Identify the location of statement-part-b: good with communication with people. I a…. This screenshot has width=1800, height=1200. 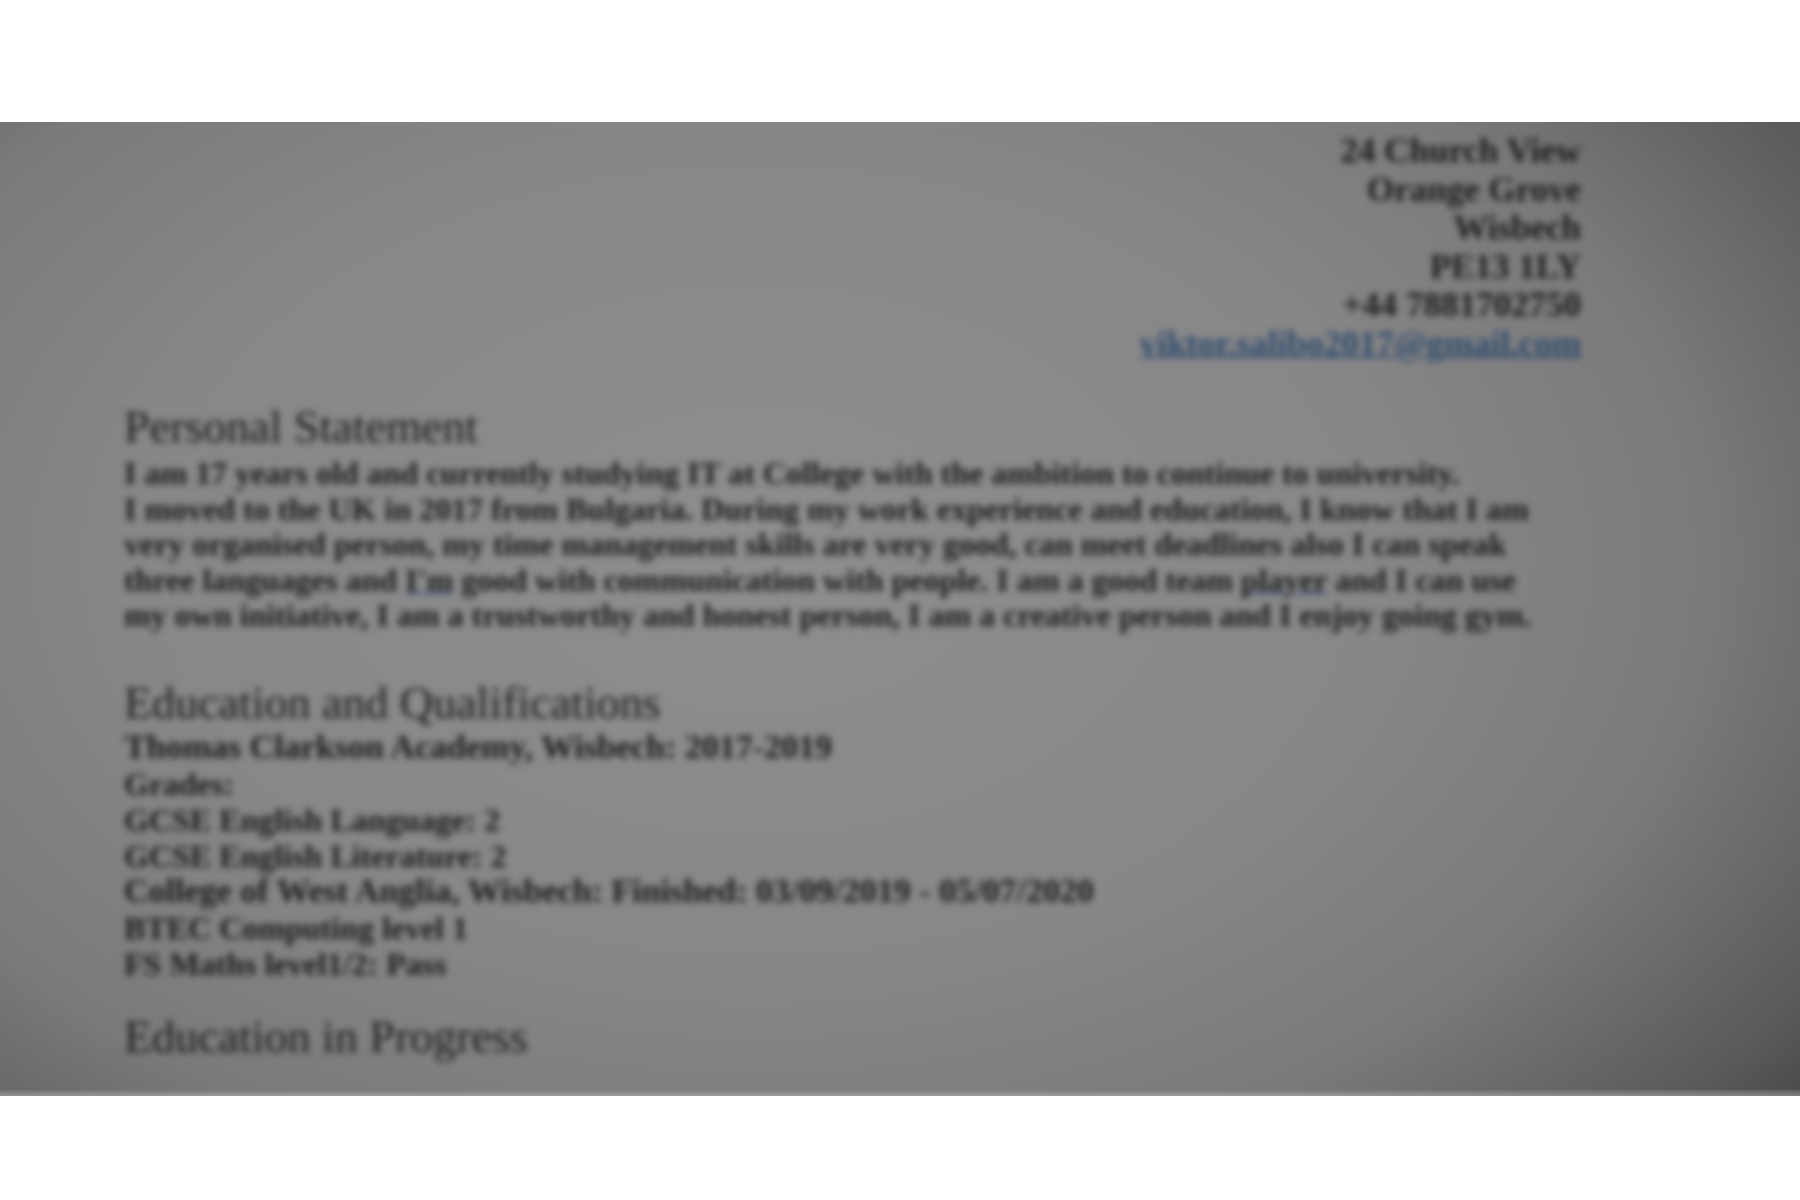
(847, 579).